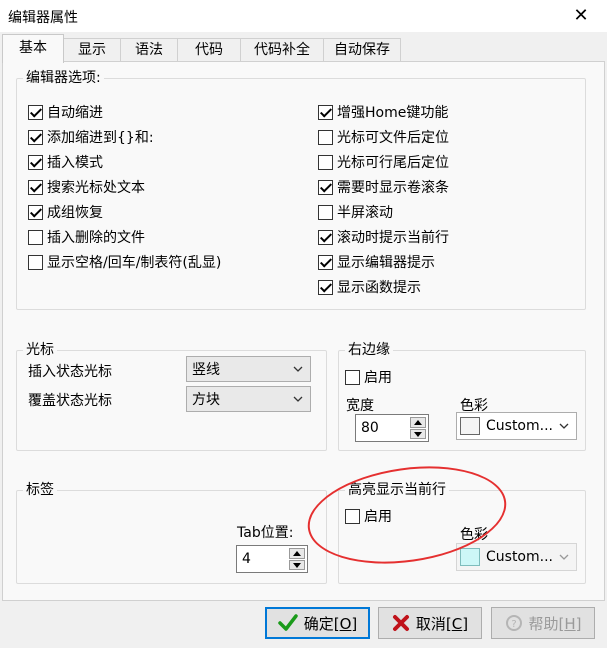  I want to click on option-add-indent: 添加缩进到{}和:, so click(91, 137).